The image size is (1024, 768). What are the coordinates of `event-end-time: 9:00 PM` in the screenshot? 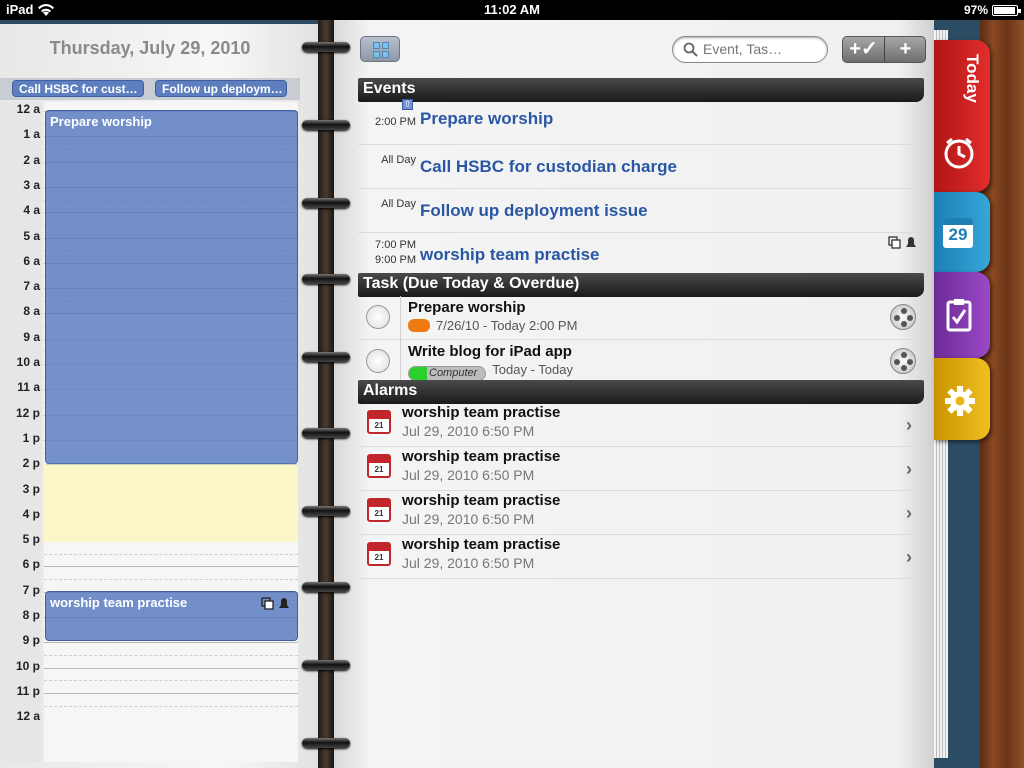 It's located at (395, 260).